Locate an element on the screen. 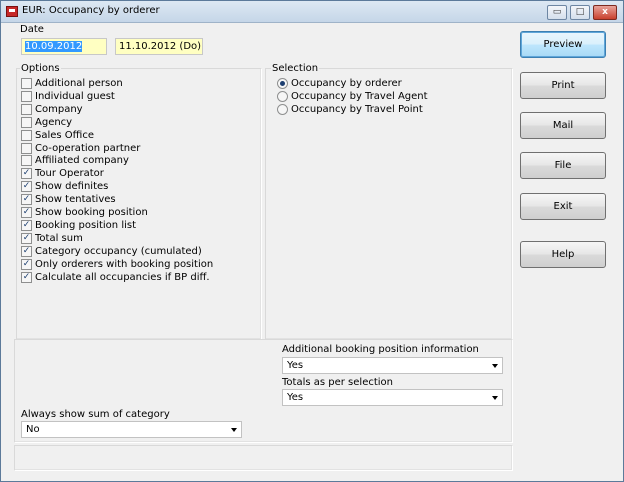  additional-info-label: Additional booking position information is located at coordinates (380, 349).